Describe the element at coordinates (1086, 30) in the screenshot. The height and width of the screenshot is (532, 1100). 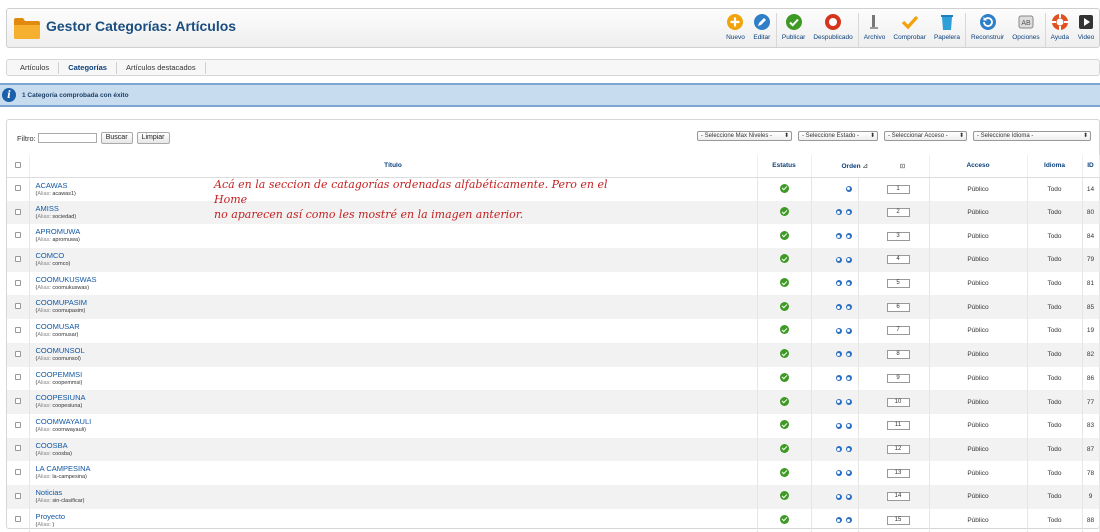
I see `video-button: Video` at that location.